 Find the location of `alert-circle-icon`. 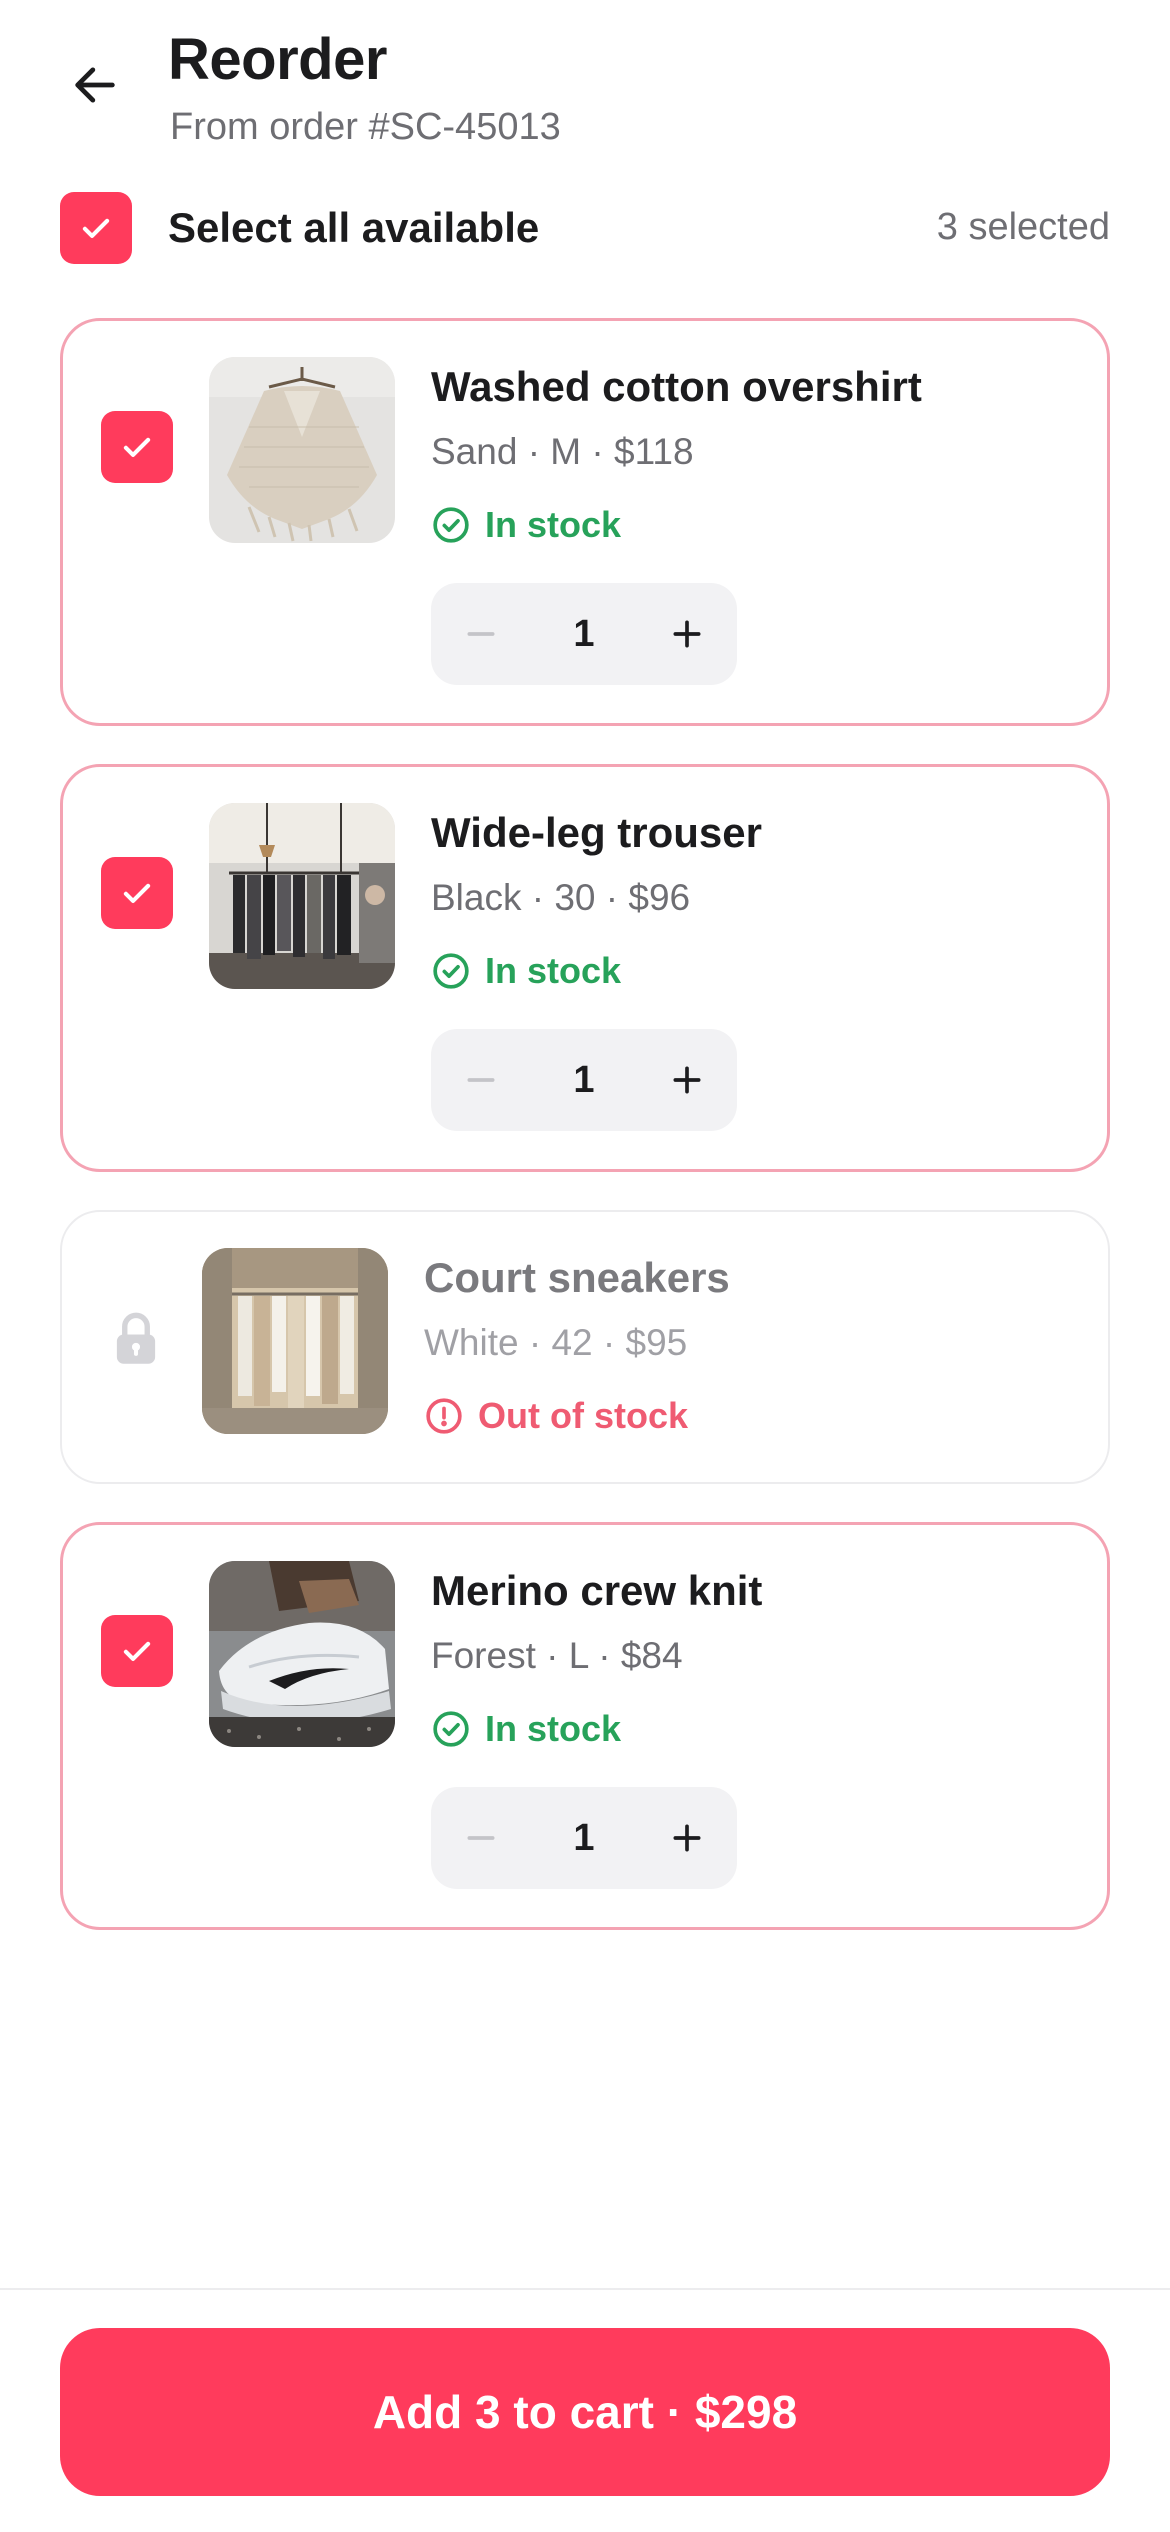

alert-circle-icon is located at coordinates (444, 1416).